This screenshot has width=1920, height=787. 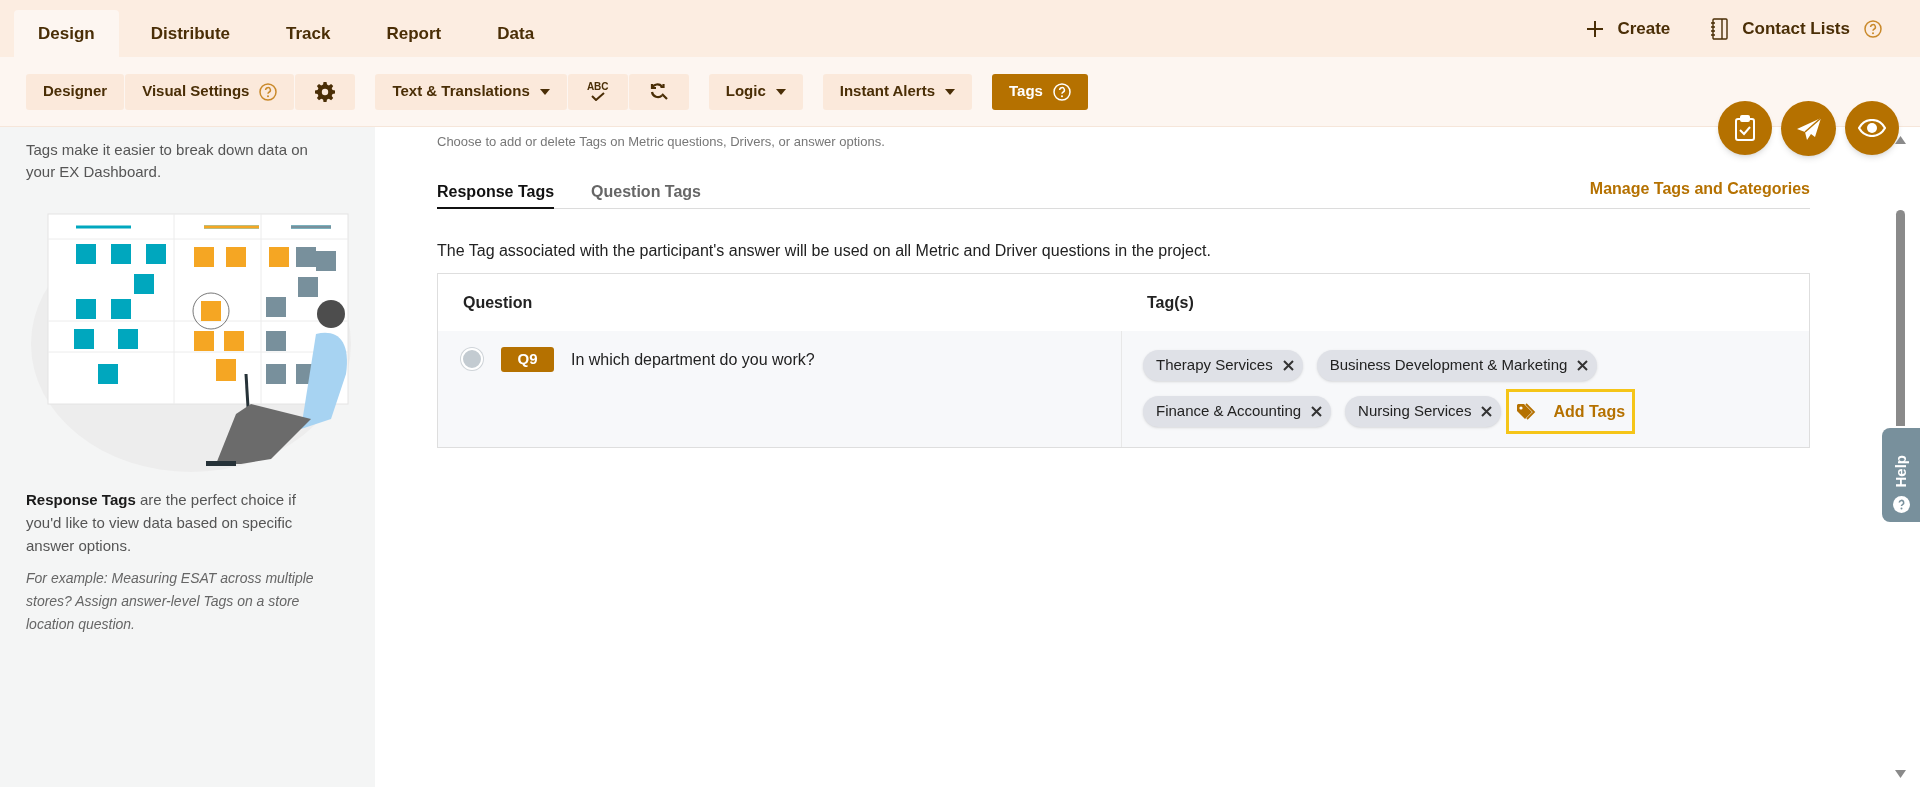 I want to click on toolbar-button: Logic, so click(x=755, y=91).